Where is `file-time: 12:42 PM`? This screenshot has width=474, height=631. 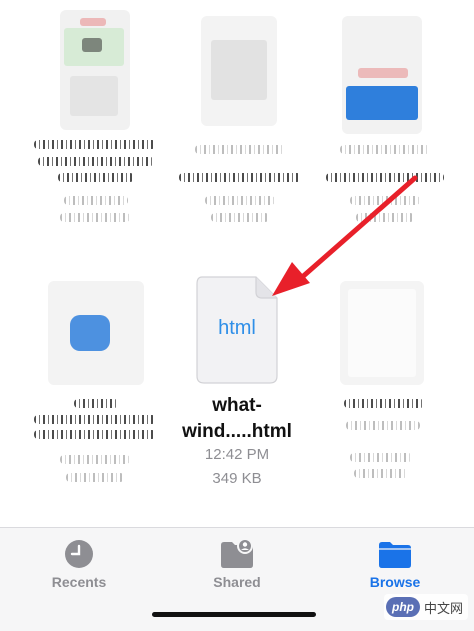 file-time: 12:42 PM is located at coordinates (237, 454).